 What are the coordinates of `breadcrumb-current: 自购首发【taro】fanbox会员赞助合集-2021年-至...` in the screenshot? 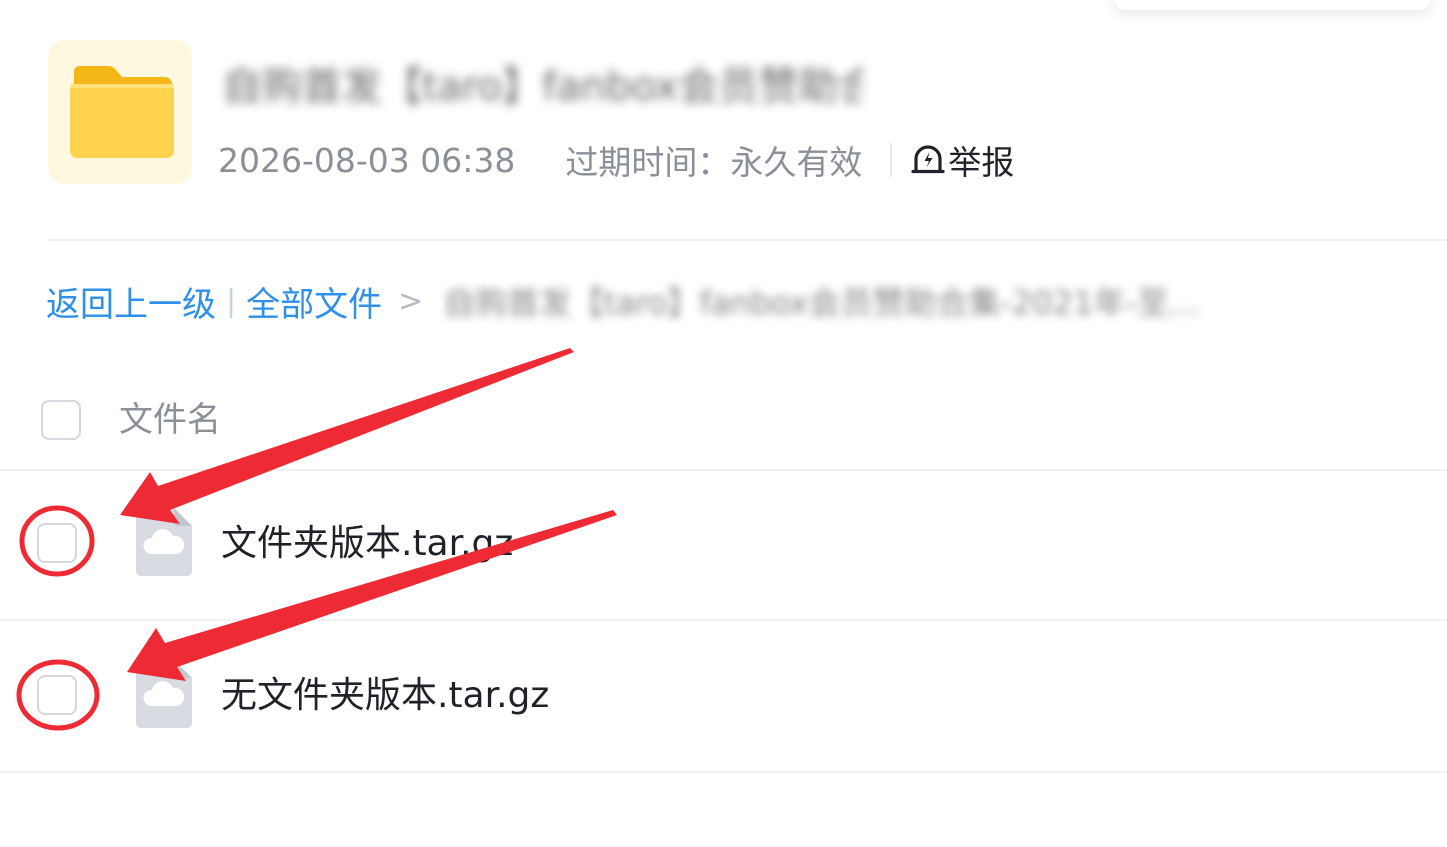 It's located at (821, 303).